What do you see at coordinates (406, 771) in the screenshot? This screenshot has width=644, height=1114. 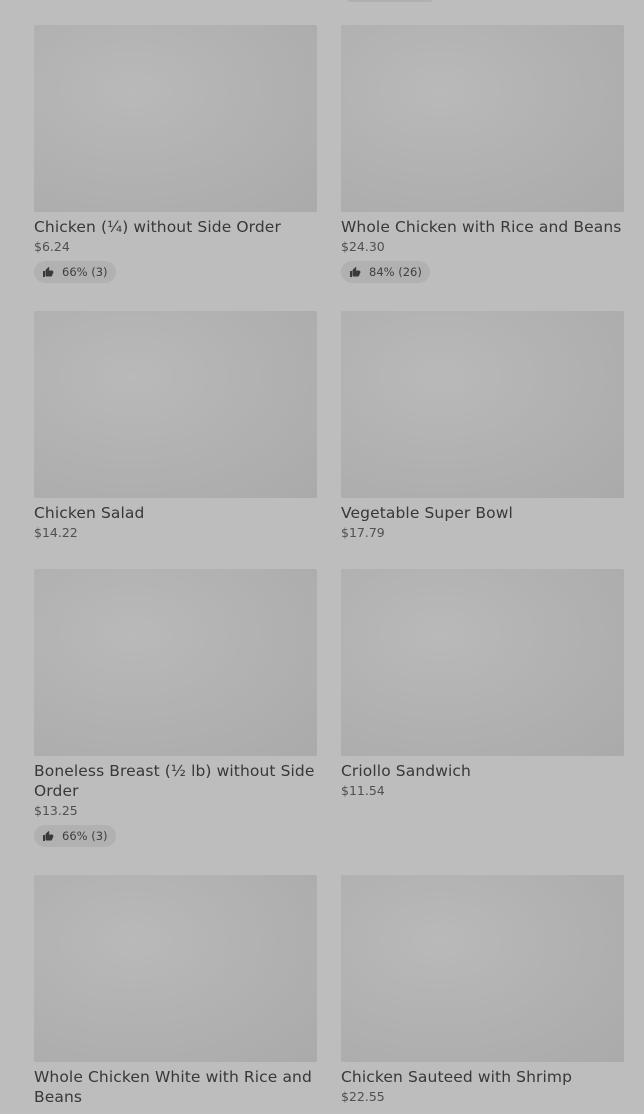 I see `menu-item-name: Criollo Sandwich` at bounding box center [406, 771].